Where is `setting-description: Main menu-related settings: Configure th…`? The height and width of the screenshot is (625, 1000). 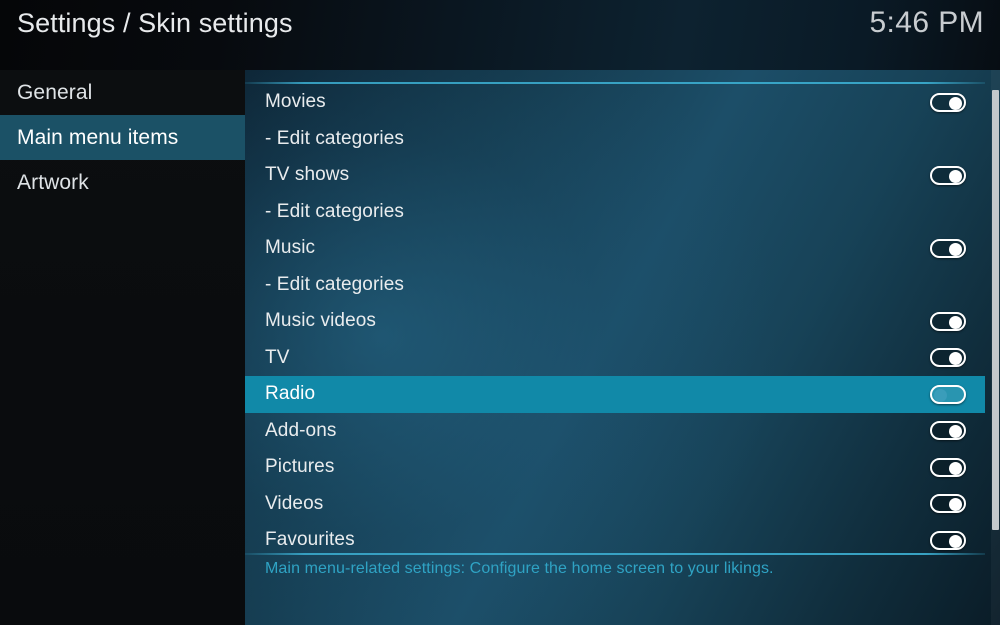
setting-description: Main menu-related settings: Configure th… is located at coordinates (519, 568).